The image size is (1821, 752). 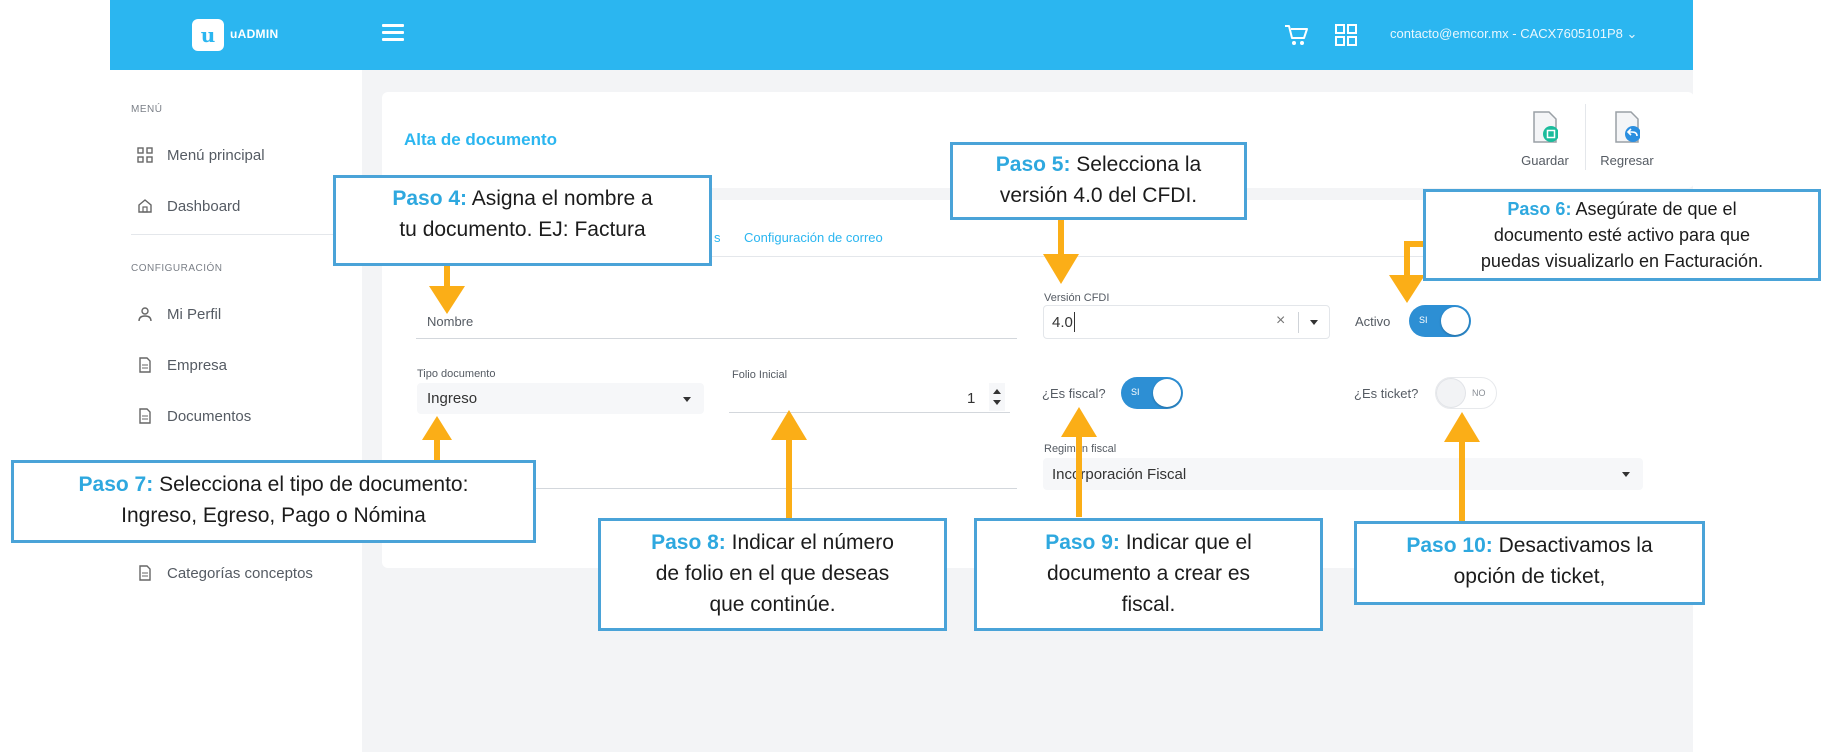 I want to click on user-menu: contacto@emcor.mx - CACX7605101P8 ⌄, so click(x=1513, y=34).